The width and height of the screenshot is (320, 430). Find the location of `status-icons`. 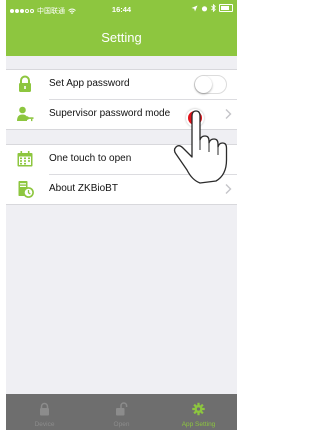

status-icons is located at coordinates (212, 8).